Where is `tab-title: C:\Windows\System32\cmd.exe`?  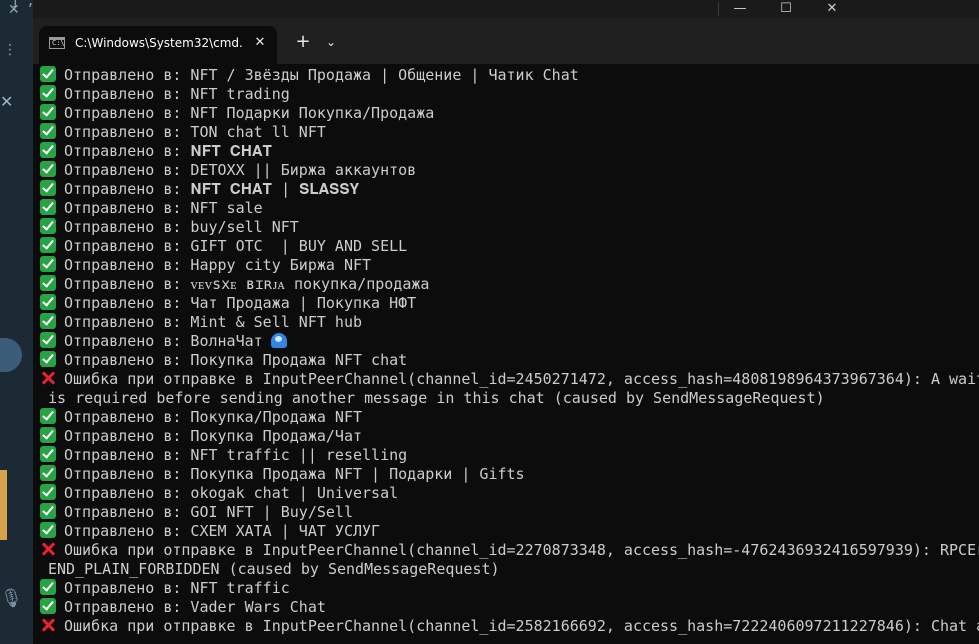
tab-title: C:\Windows\System32\cmd.exe is located at coordinates (159, 43).